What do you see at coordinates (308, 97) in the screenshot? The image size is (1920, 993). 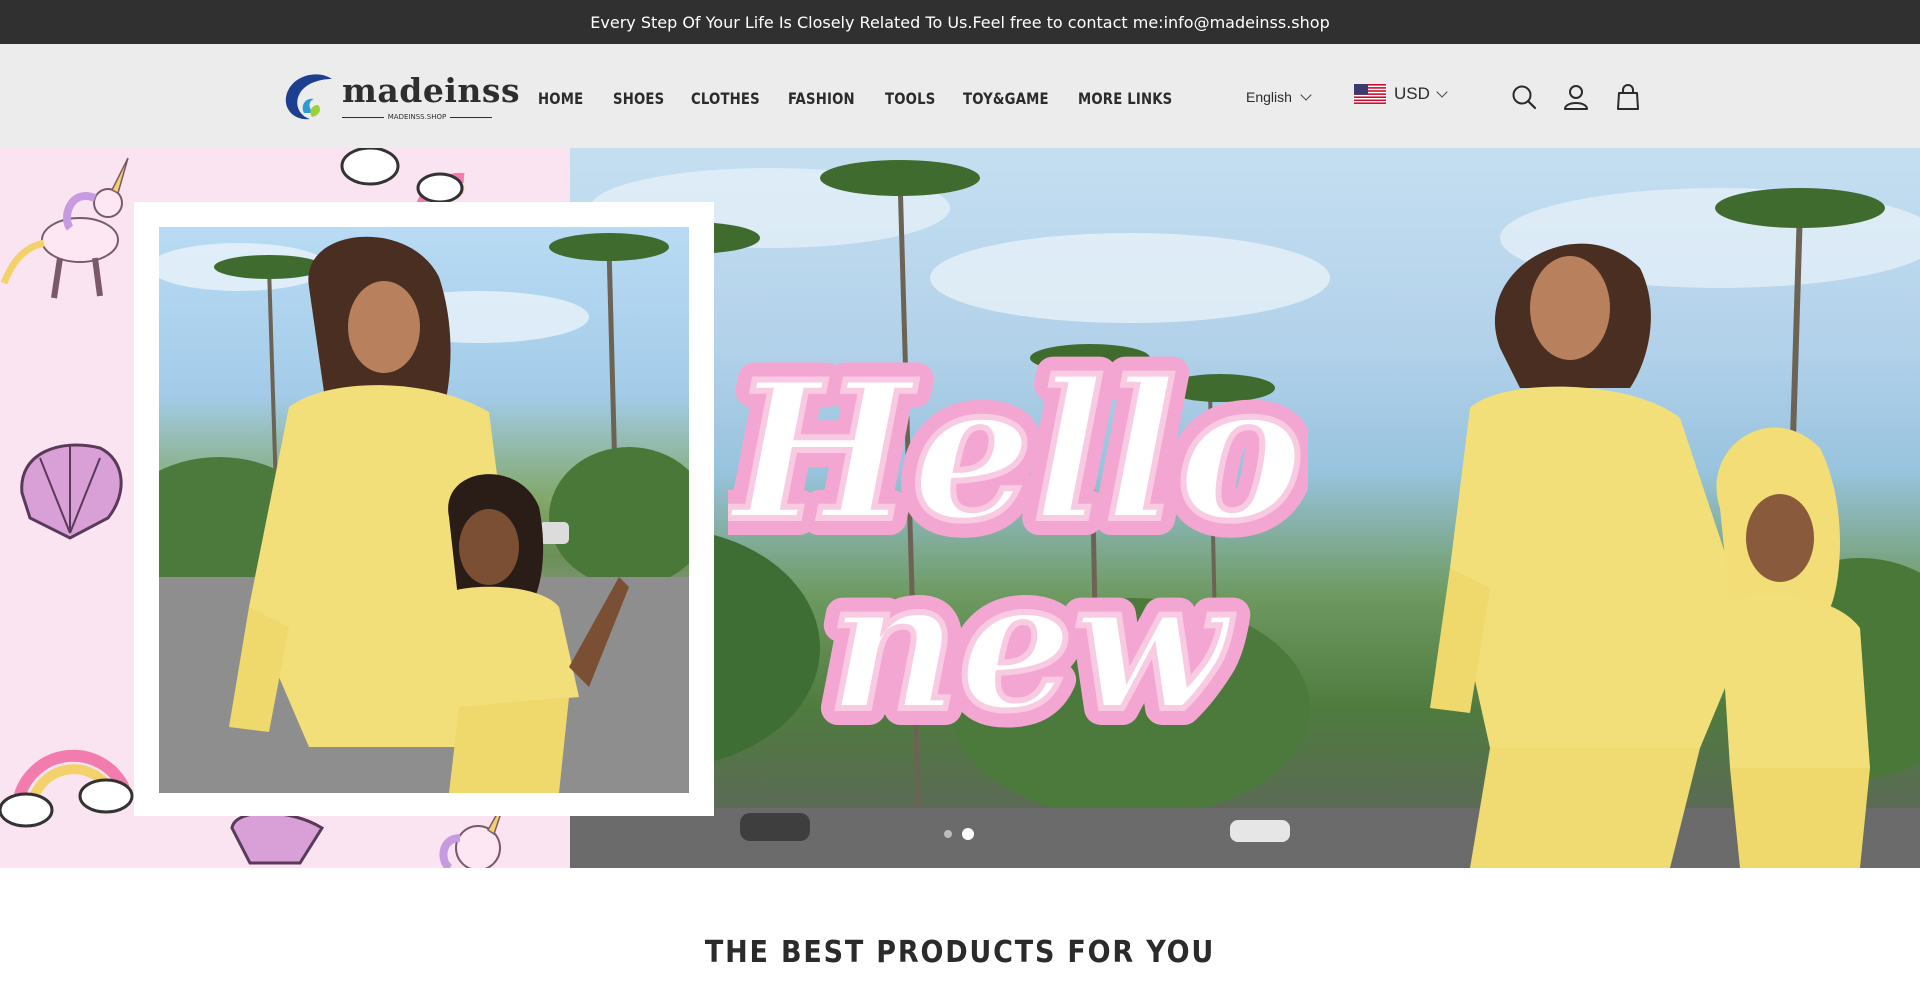 I see `logo-emblem-icon` at bounding box center [308, 97].